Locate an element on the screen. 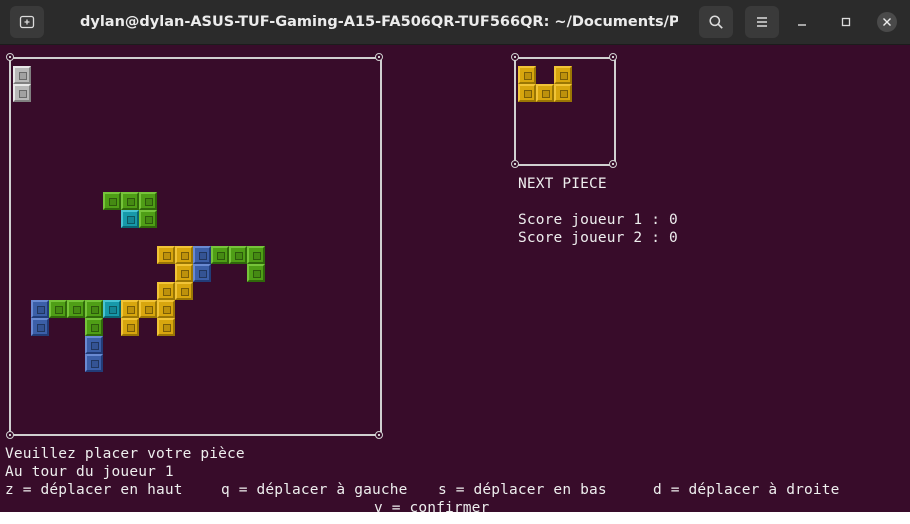 Image resolution: width=910 pixels, height=524 pixels. next-corner-top-right is located at coordinates (613, 57).